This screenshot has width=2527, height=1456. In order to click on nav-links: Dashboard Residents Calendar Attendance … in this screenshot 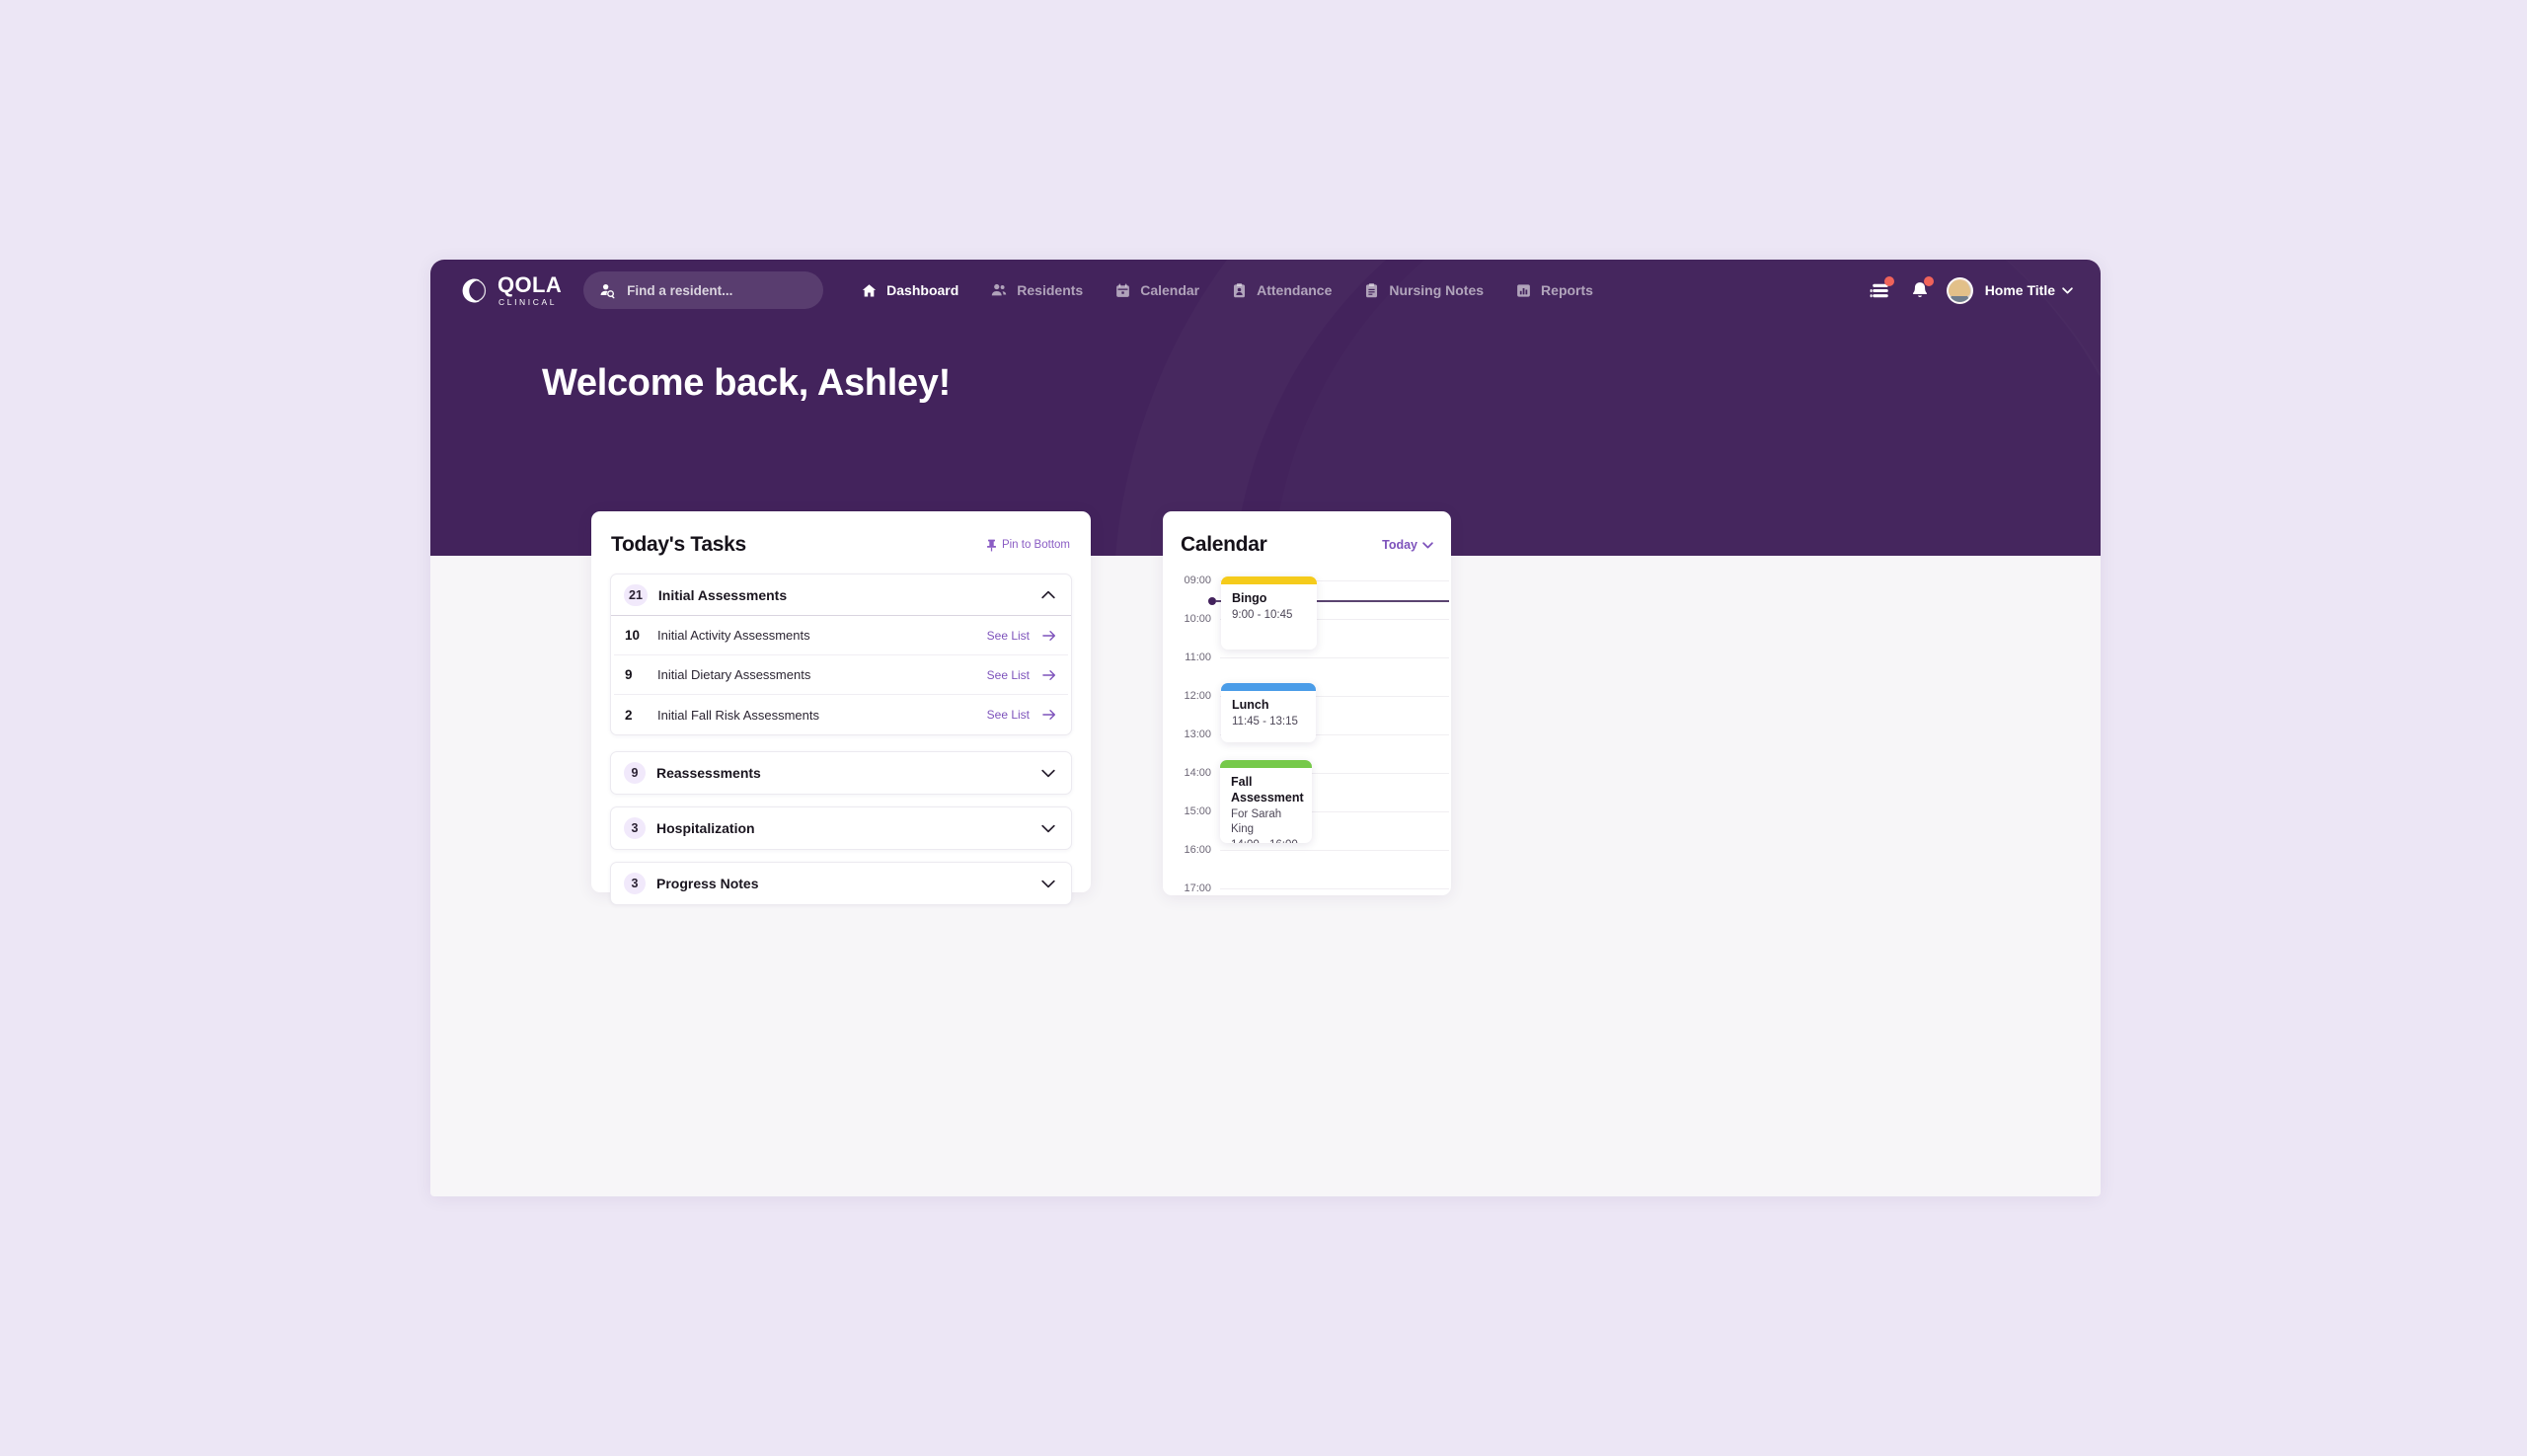, I will do `click(1227, 290)`.